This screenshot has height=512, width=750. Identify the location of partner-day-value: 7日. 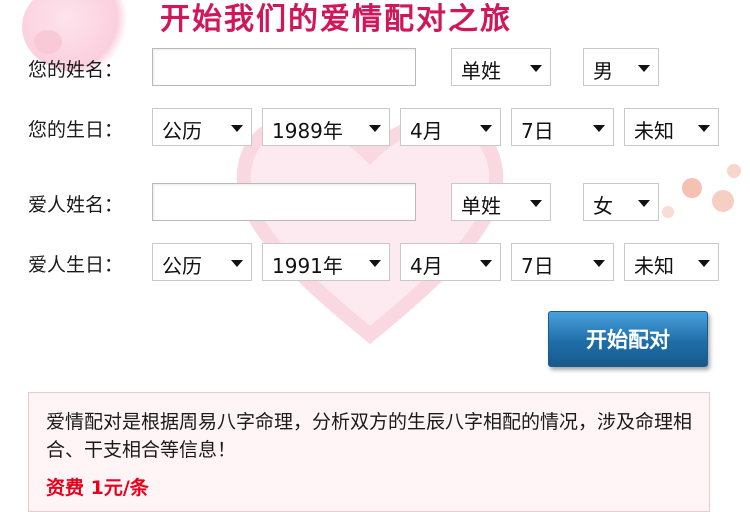
(537, 266).